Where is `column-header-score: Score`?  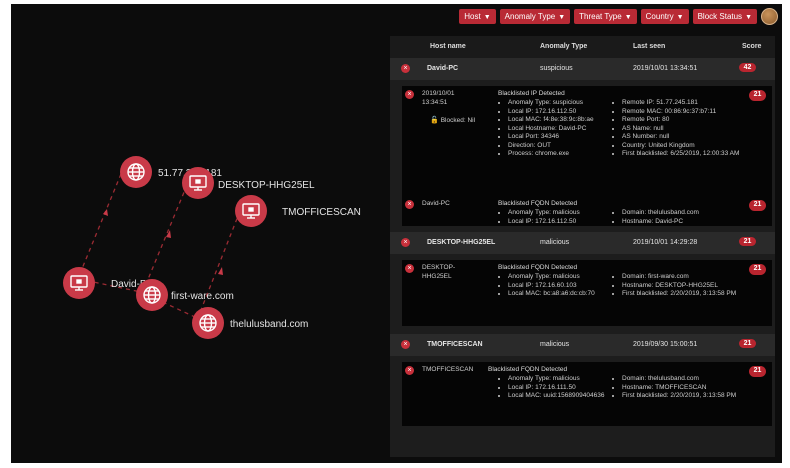
column-header-score: Score is located at coordinates (751, 46).